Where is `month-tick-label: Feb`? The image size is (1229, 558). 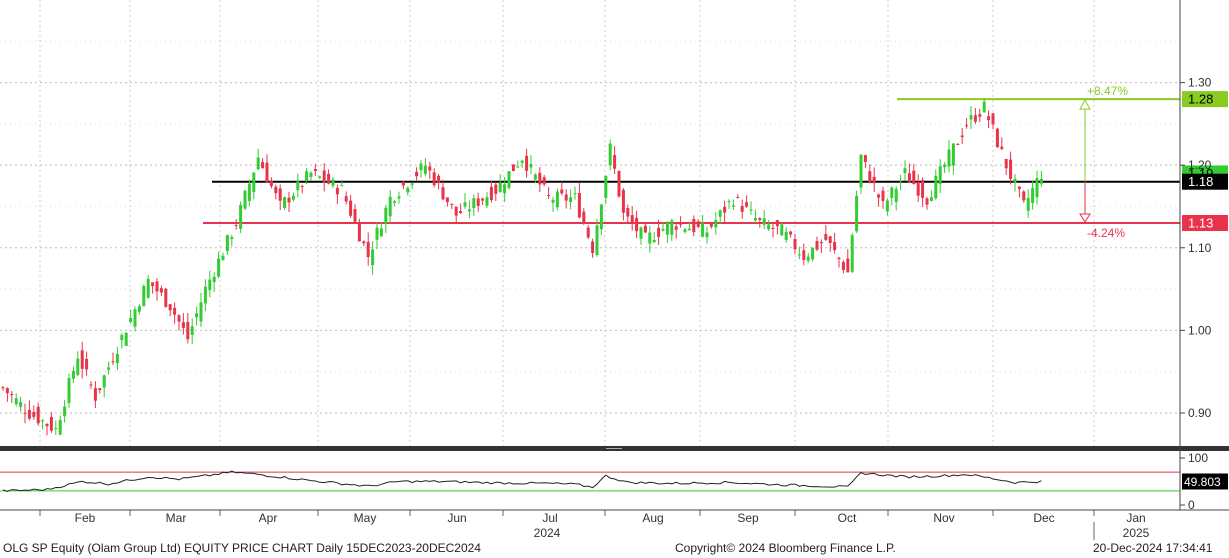
month-tick-label: Feb is located at coordinates (85, 518).